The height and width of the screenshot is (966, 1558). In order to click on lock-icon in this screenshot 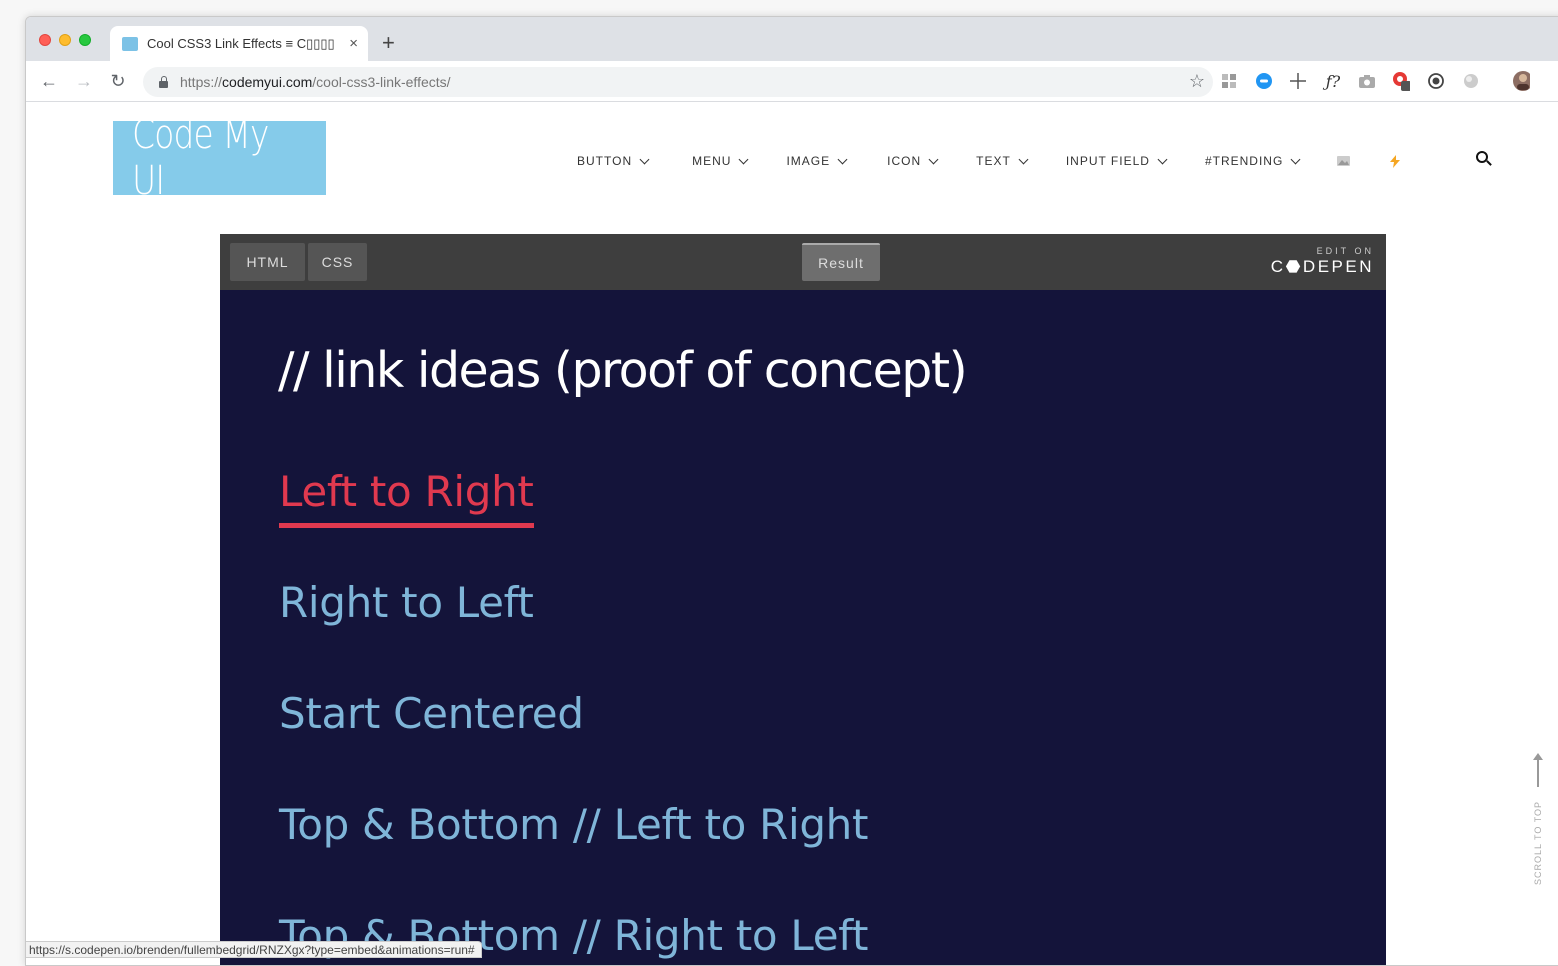, I will do `click(163, 82)`.